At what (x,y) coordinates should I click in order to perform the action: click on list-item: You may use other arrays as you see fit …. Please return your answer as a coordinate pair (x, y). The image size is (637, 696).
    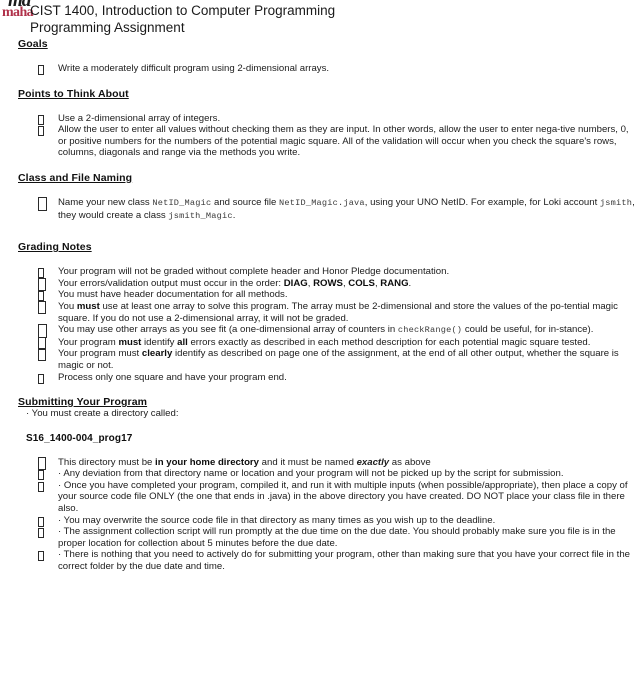
    Looking at the image, I should click on (318, 331).